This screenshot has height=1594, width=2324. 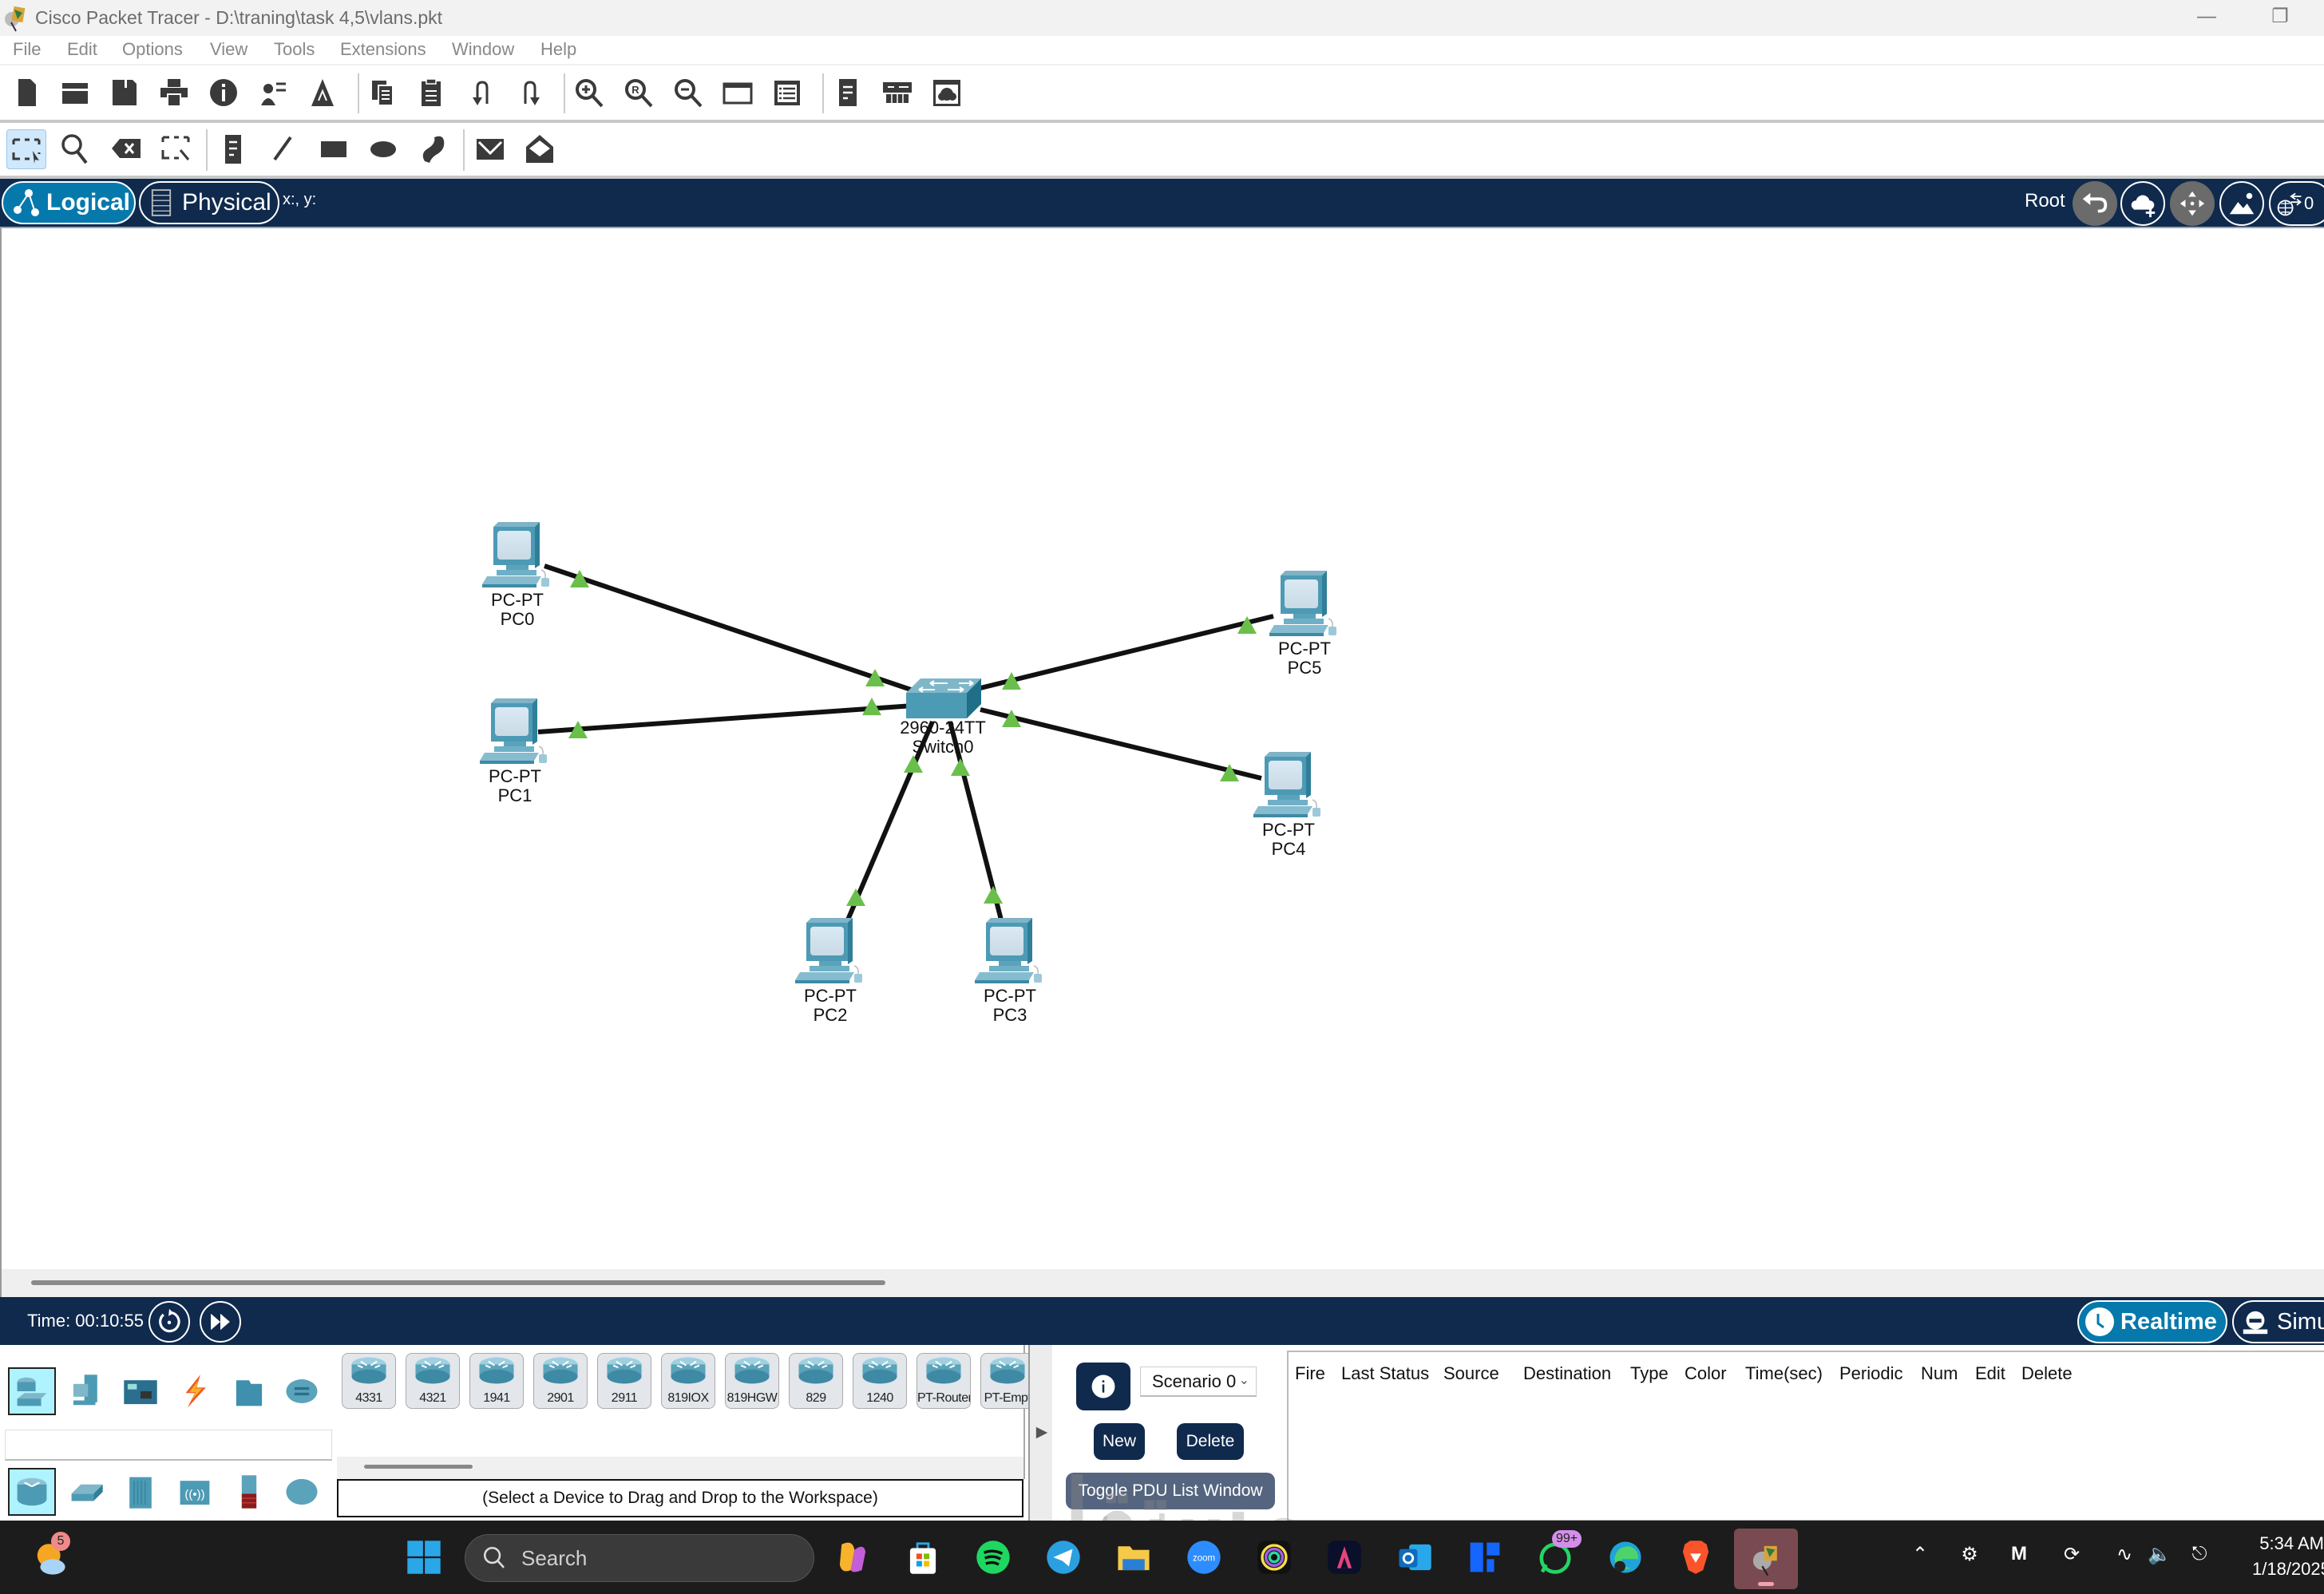 What do you see at coordinates (223, 92) in the screenshot?
I see `activity-wizard-icon` at bounding box center [223, 92].